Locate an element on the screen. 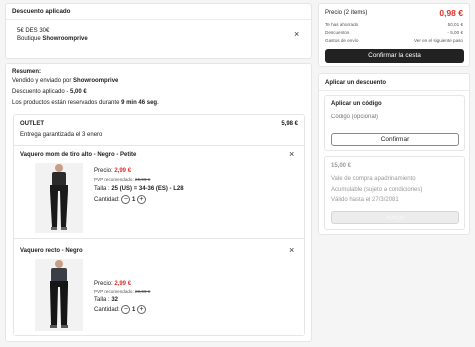 This screenshot has height=347, width=475. size-value: 25 (US) = 34-36 (ES) - L28 is located at coordinates (147, 189).